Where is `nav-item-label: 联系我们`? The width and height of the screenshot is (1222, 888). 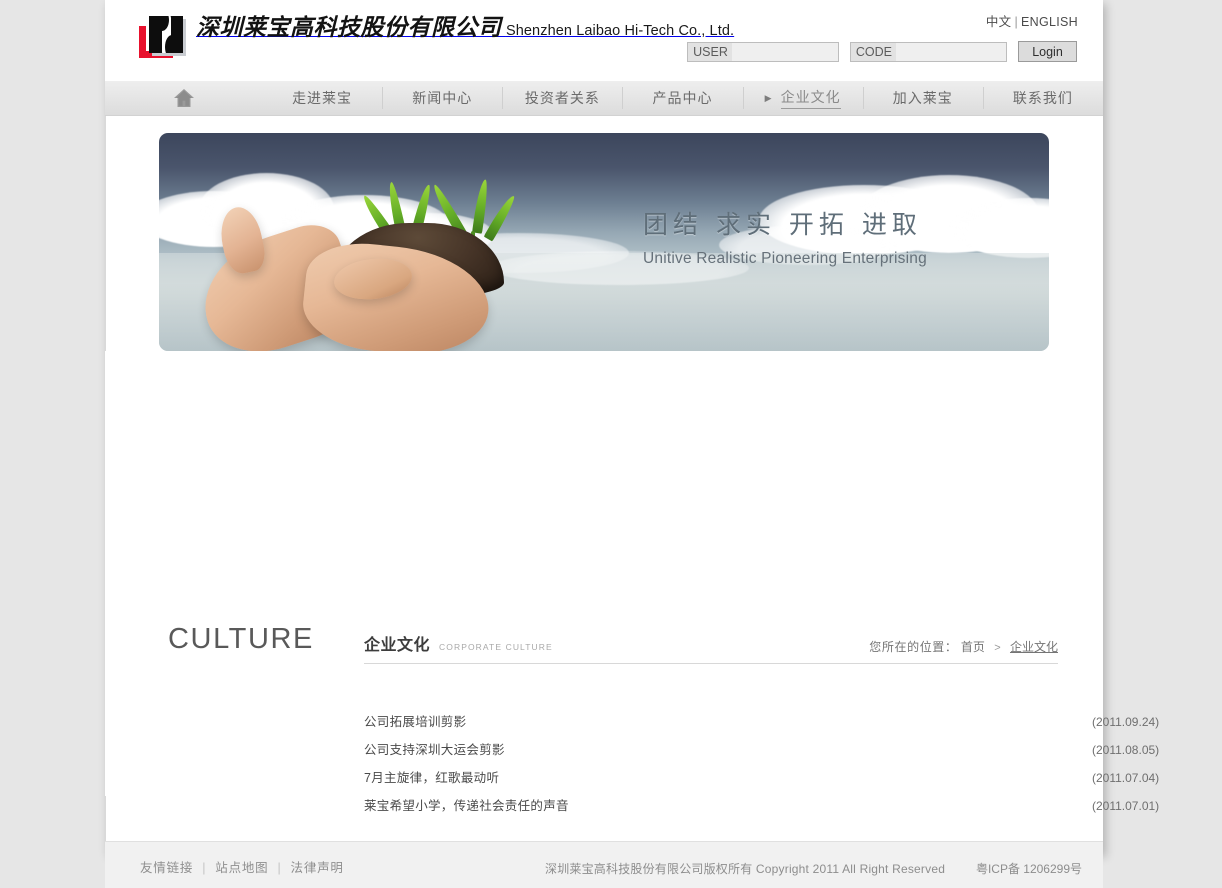 nav-item-label: 联系我们 is located at coordinates (1042, 98).